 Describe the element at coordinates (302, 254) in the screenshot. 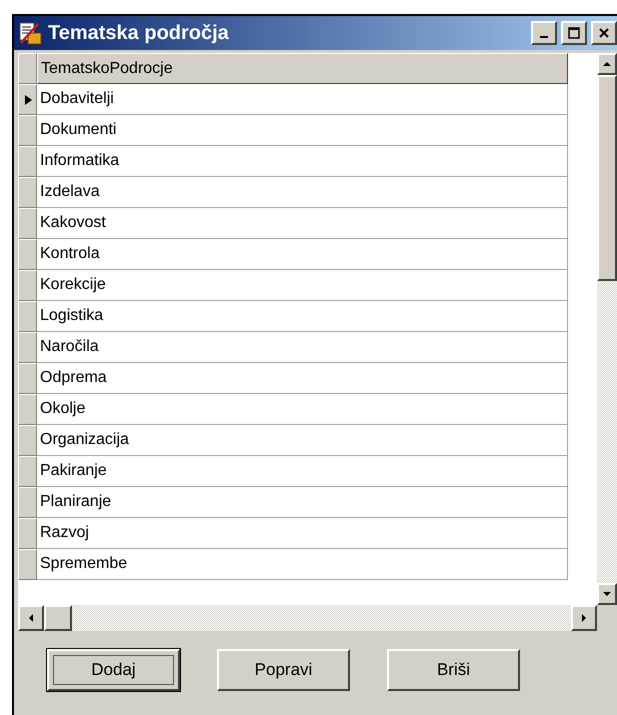

I see `table-cell: Kontrola` at that location.